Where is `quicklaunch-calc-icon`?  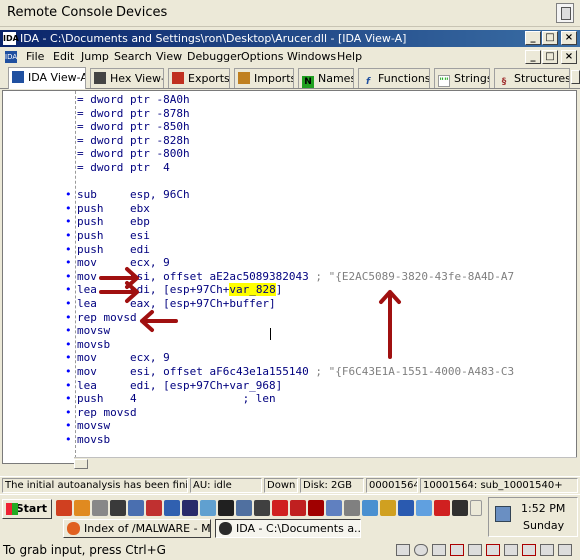 quicklaunch-calc-icon is located at coordinates (100, 508).